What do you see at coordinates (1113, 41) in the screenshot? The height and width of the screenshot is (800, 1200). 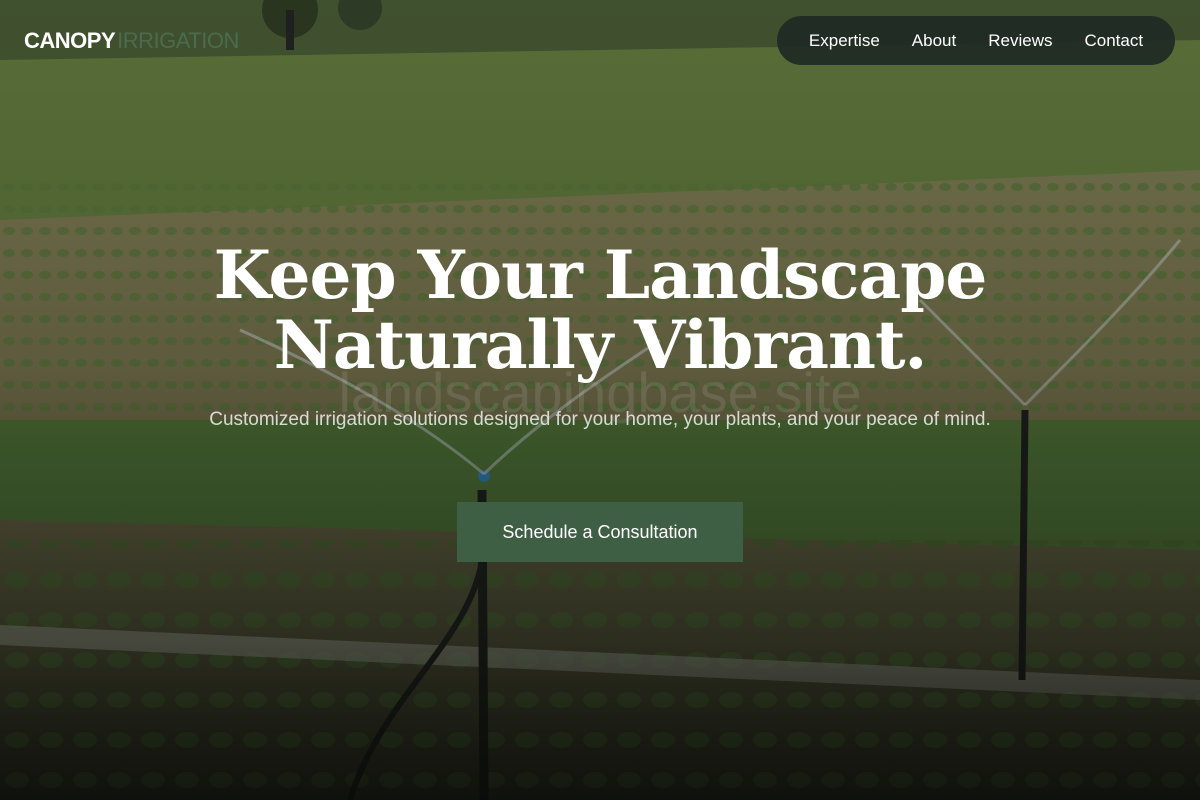 I see `nav-link-contact: Contact` at bounding box center [1113, 41].